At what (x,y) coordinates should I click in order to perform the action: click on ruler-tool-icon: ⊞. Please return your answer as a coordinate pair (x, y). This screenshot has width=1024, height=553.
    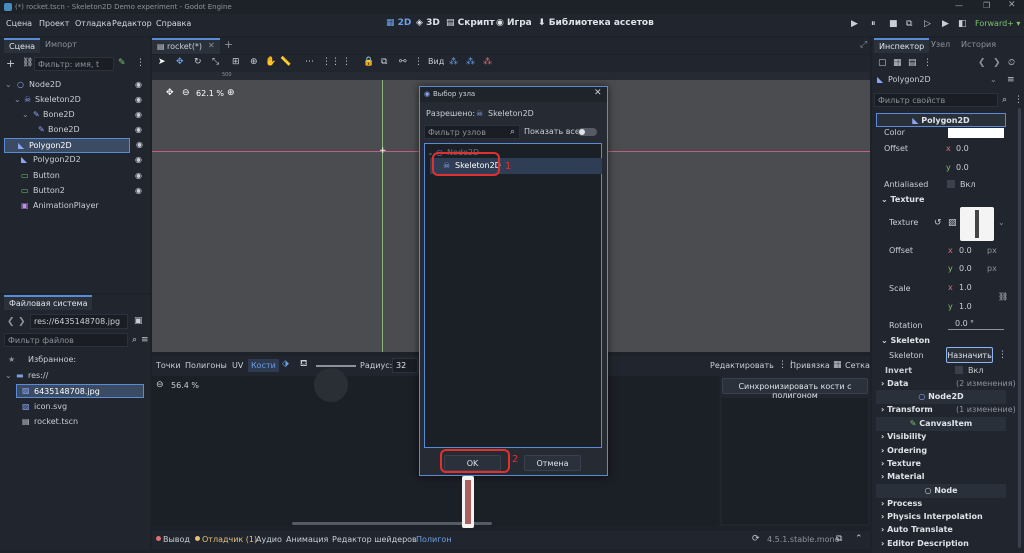
    Looking at the image, I should click on (236, 62).